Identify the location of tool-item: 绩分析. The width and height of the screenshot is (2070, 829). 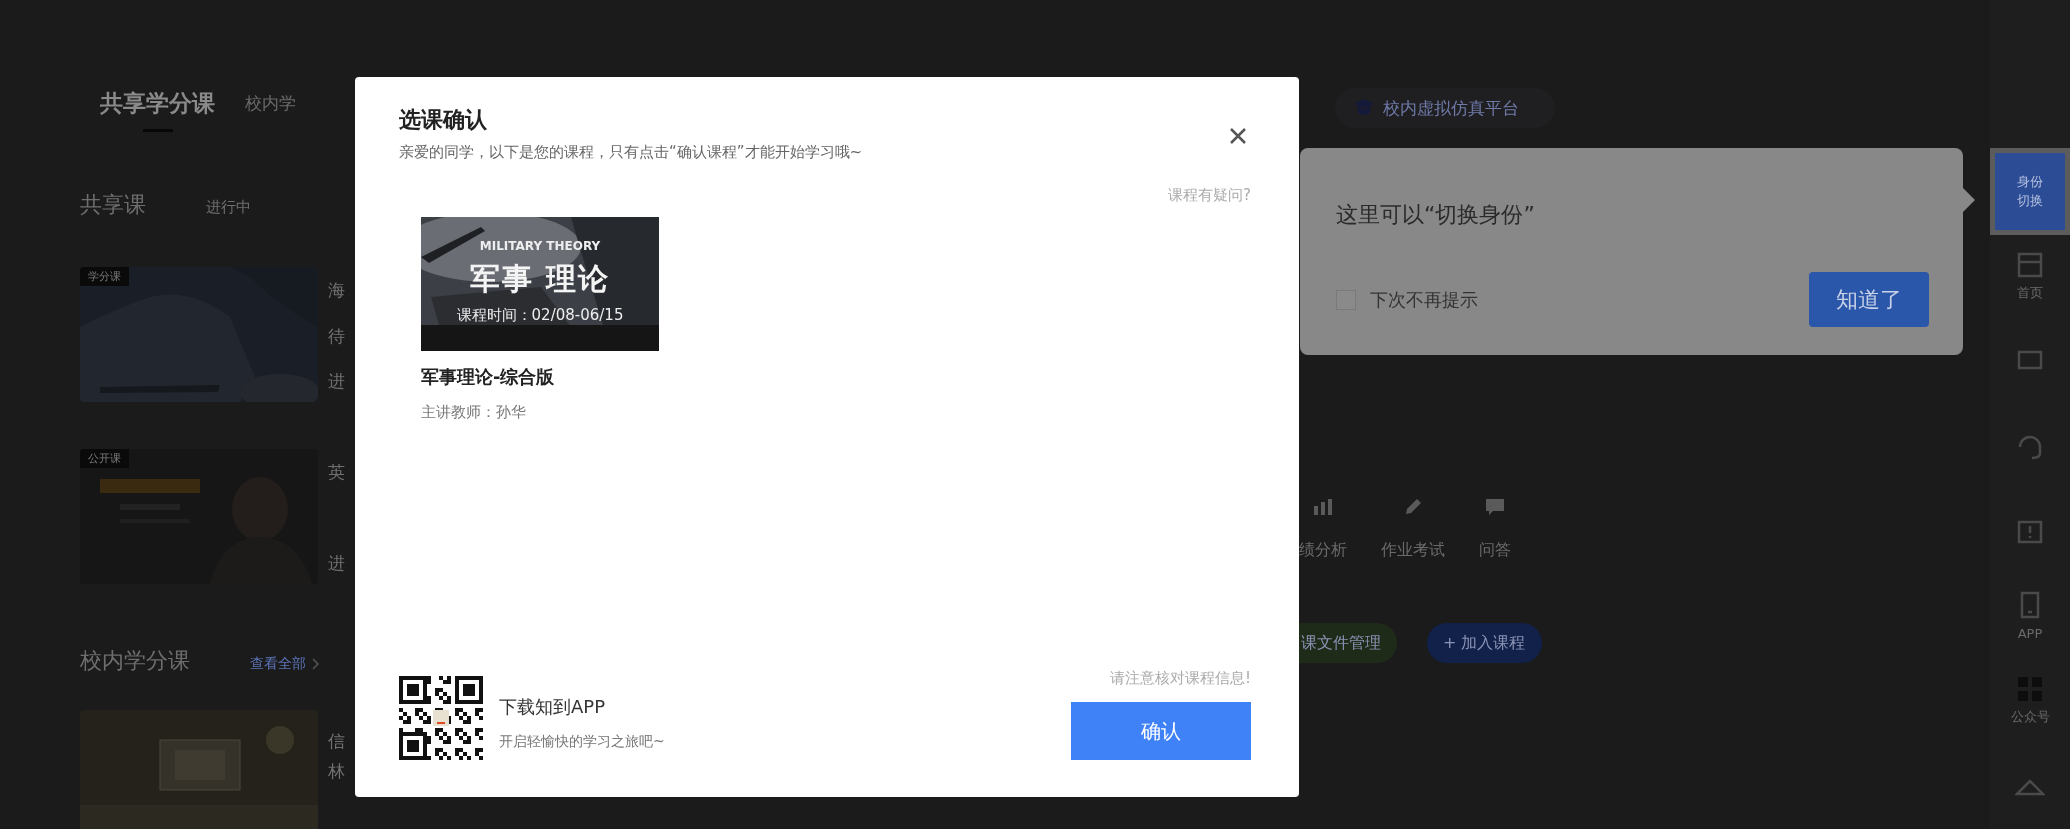
(1321, 529).